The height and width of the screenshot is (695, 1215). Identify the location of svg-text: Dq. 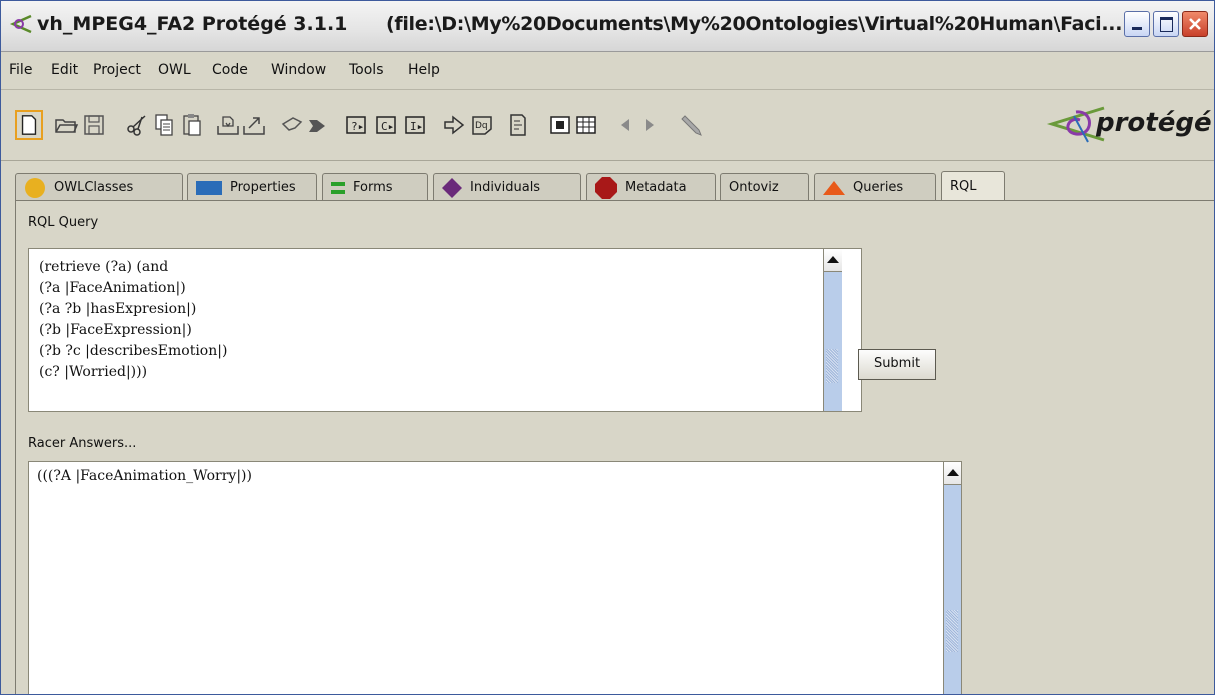
(481, 126).